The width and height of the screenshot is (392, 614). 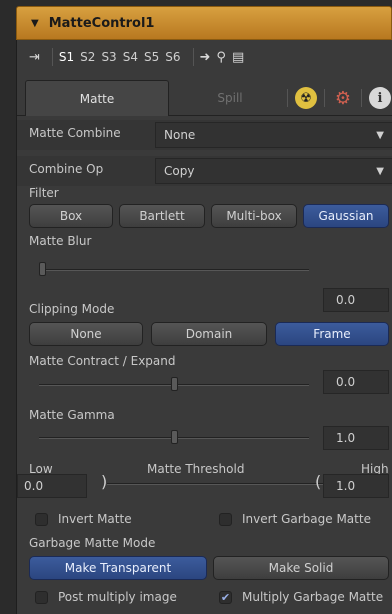 What do you see at coordinates (356, 300) in the screenshot?
I see `matte-blur-value: 0.0` at bounding box center [356, 300].